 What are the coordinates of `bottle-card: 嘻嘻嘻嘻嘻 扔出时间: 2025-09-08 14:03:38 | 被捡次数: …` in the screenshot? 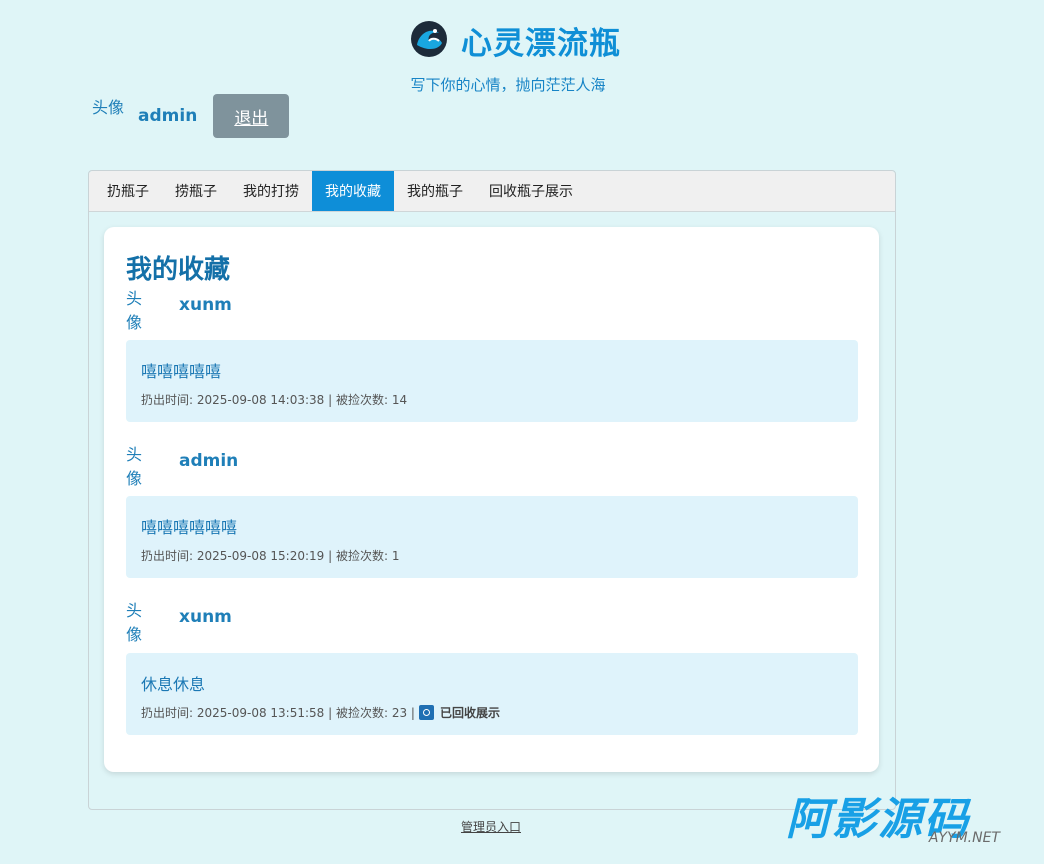 It's located at (492, 381).